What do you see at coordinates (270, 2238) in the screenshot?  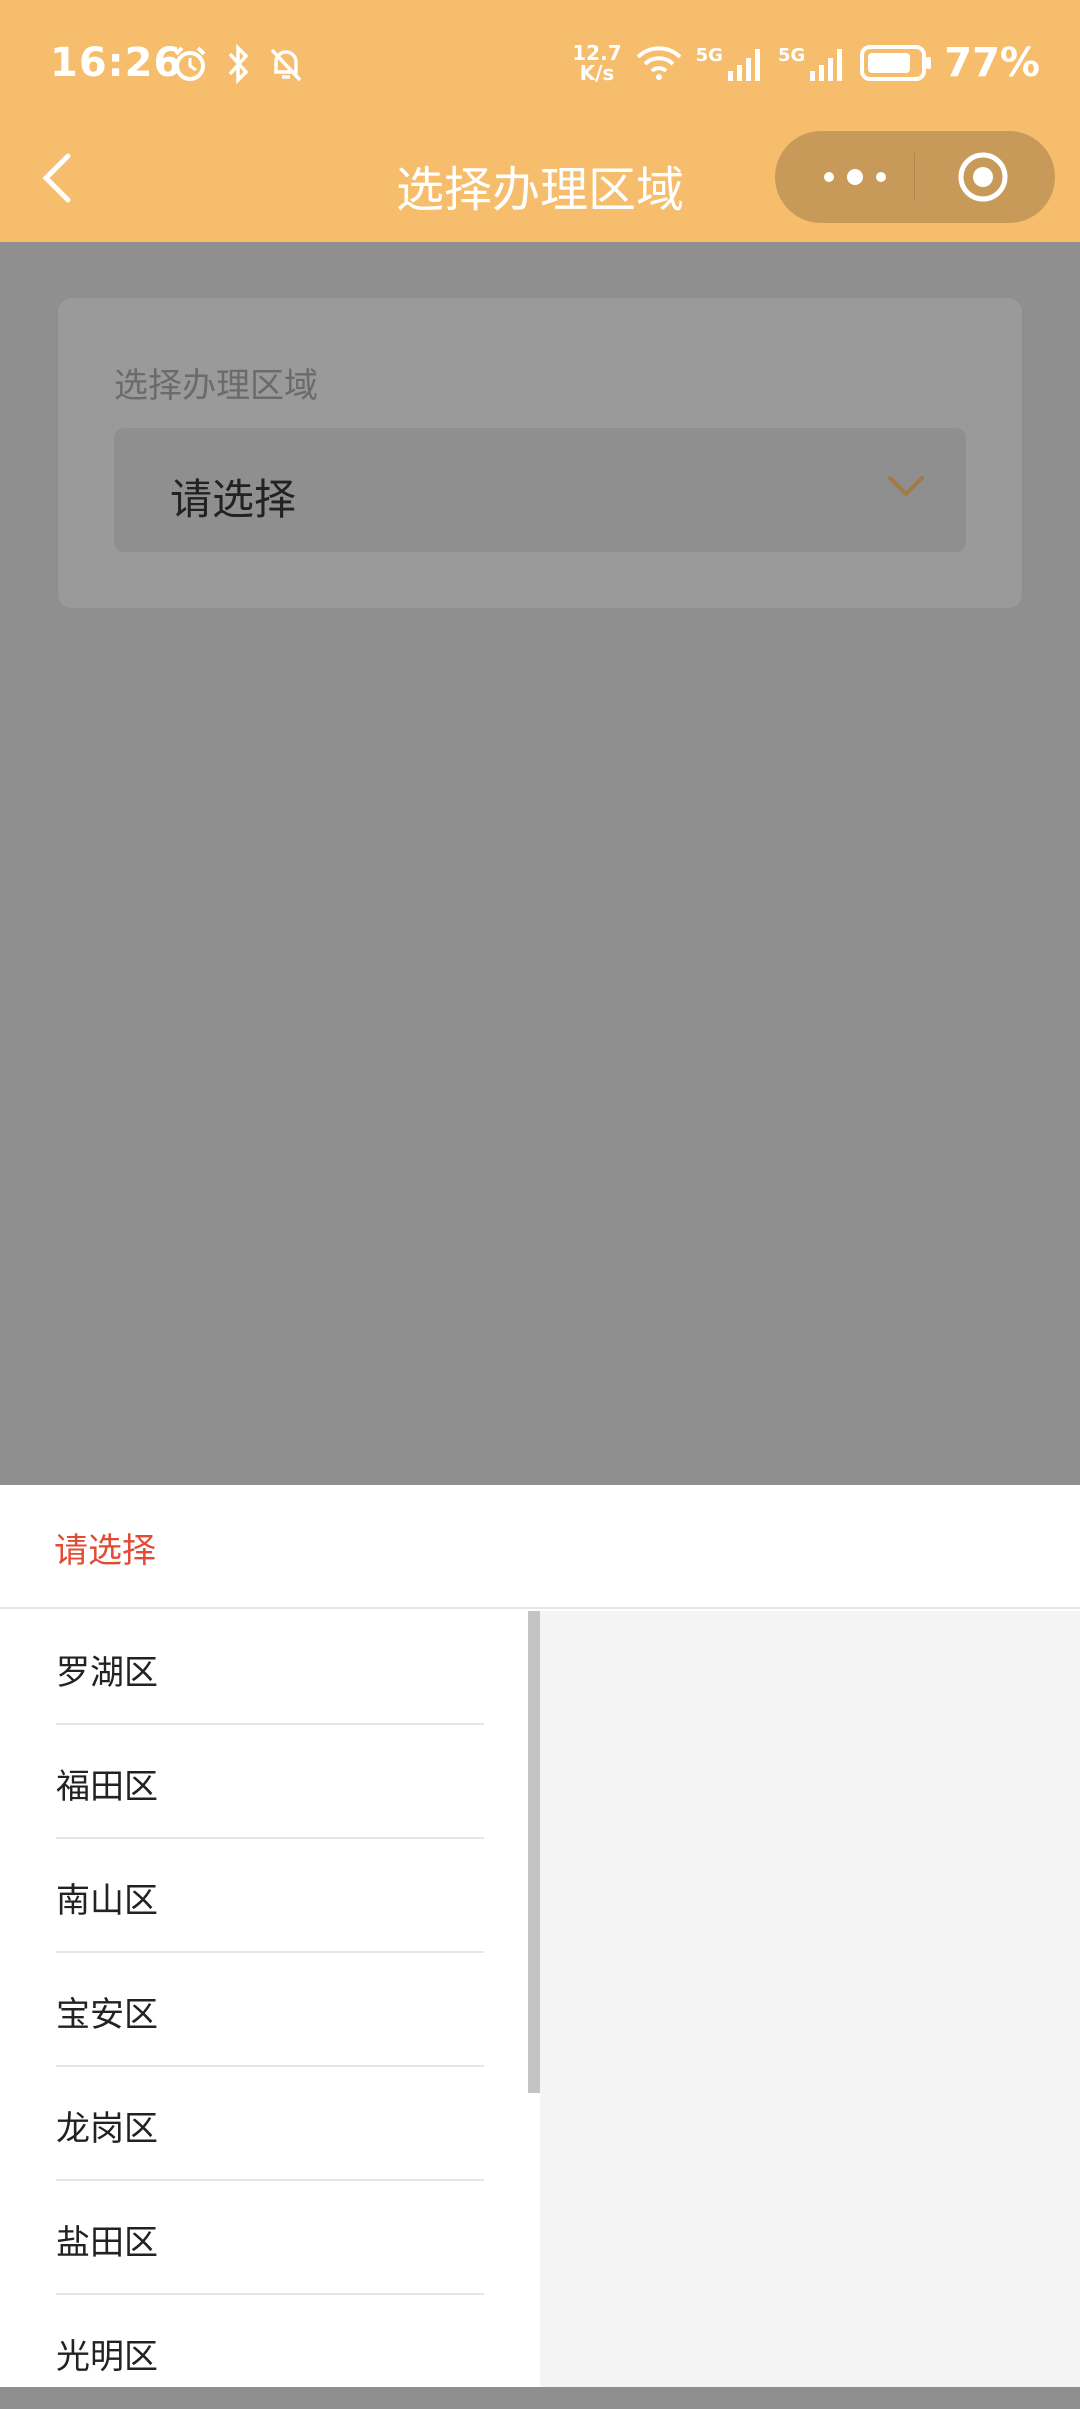 I see `list-item: 盐田区` at bounding box center [270, 2238].